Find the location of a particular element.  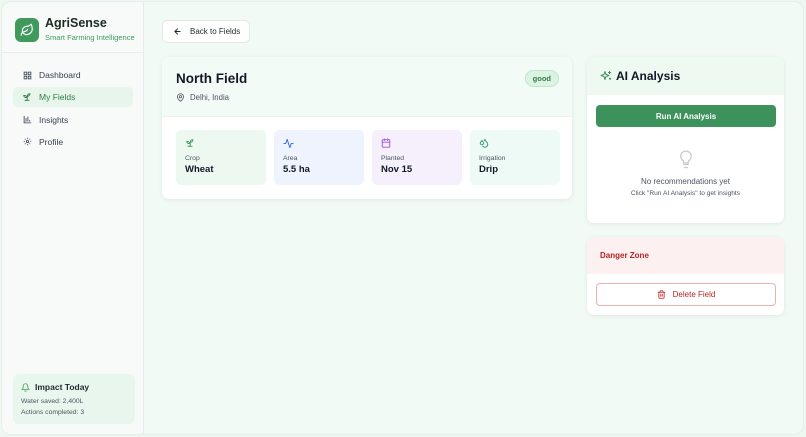

stat-value: Wheat is located at coordinates (199, 169).